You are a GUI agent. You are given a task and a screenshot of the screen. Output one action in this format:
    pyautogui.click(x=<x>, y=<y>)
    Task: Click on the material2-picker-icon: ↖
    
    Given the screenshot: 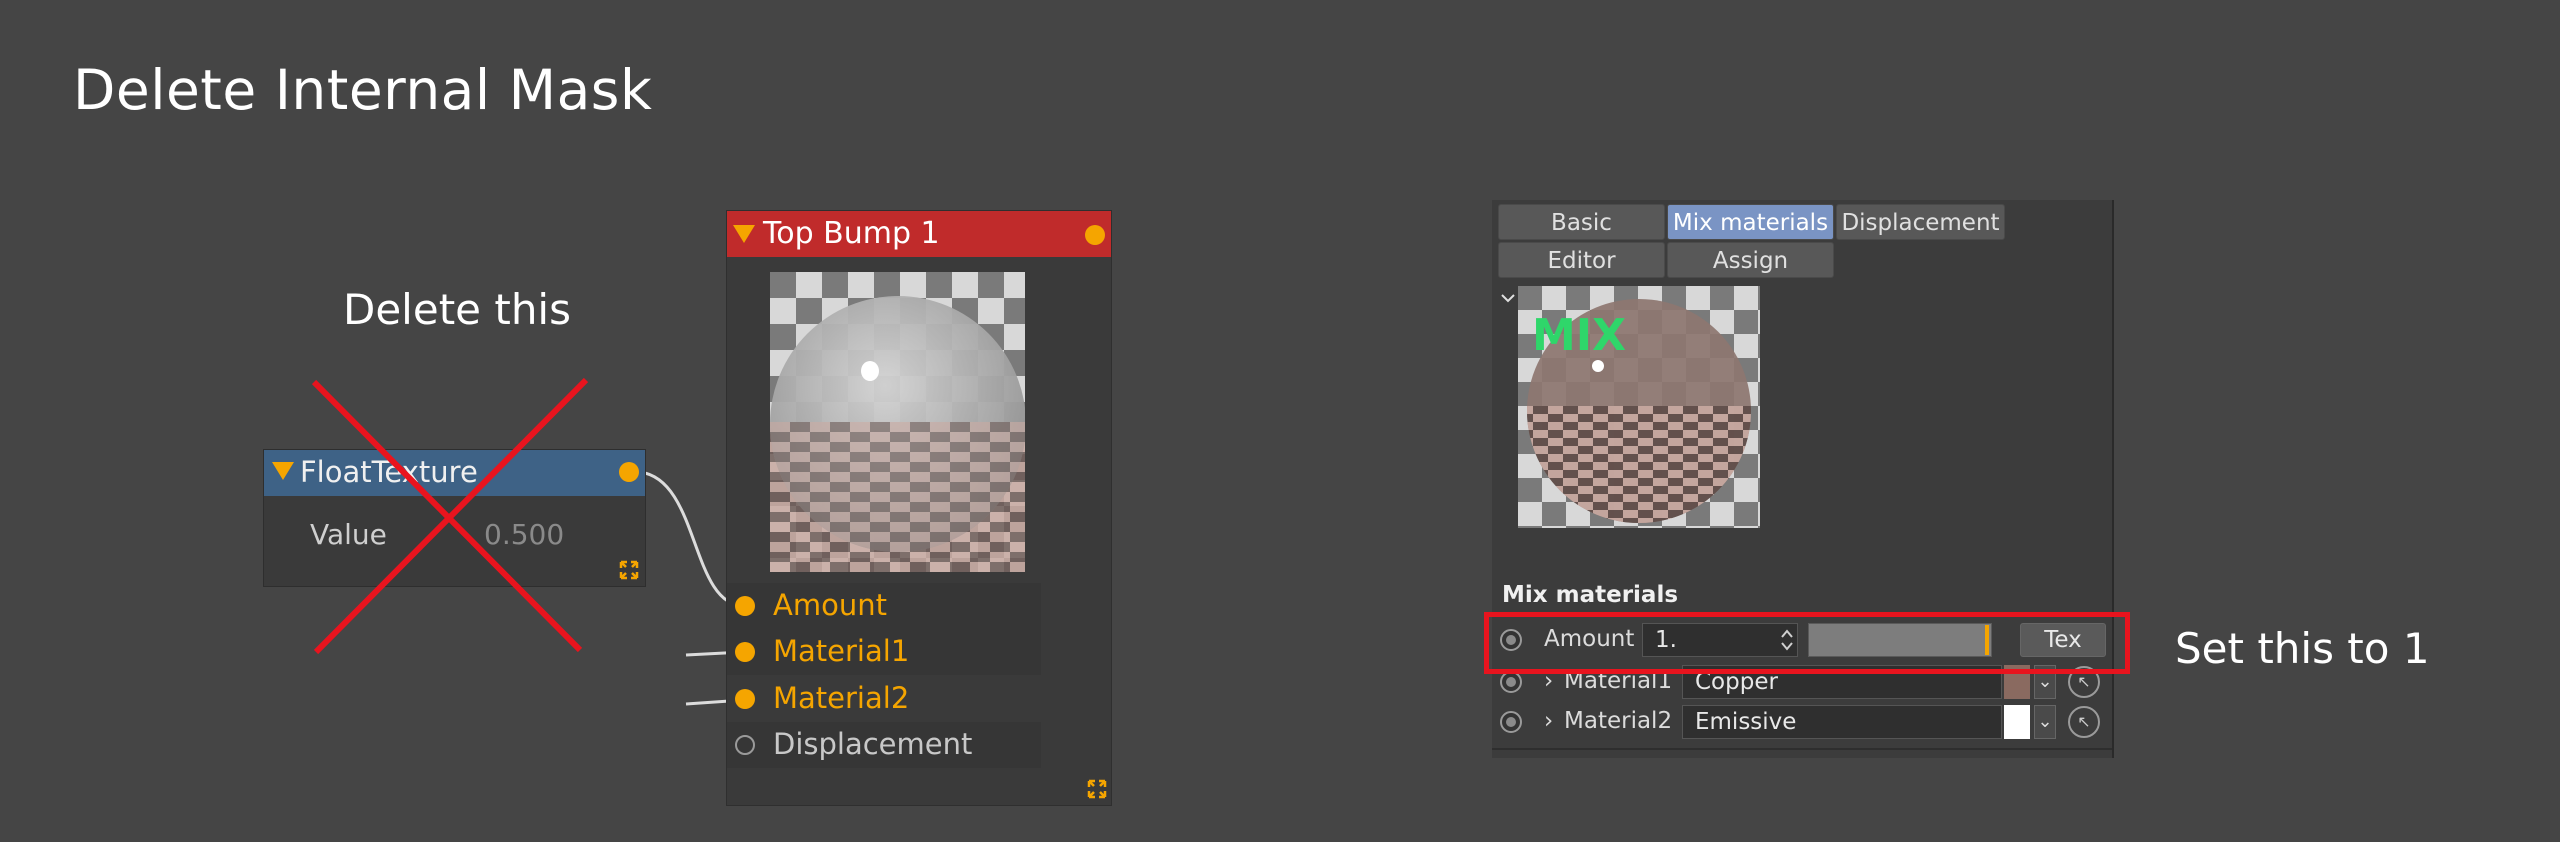 What is the action you would take?
    pyautogui.click(x=2084, y=722)
    